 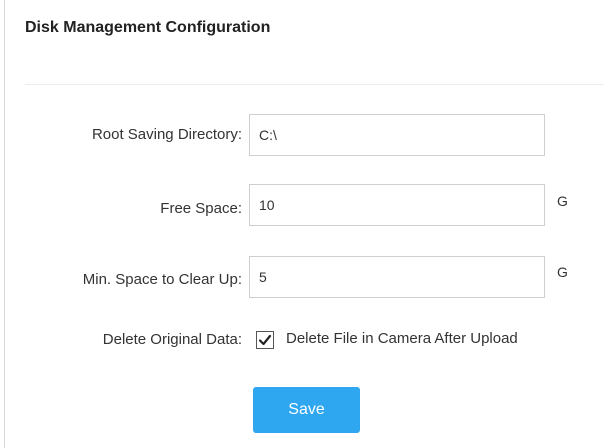 What do you see at coordinates (162, 279) in the screenshot?
I see `min-clear-label: Min. Space to Clear Up:` at bounding box center [162, 279].